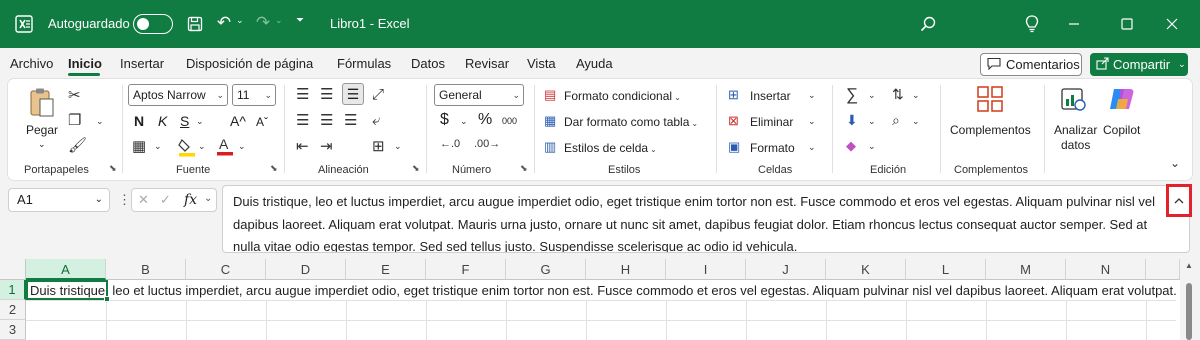 This screenshot has width=1200, height=340. What do you see at coordinates (378, 146) in the screenshot?
I see `merge-center-icon: ⊞` at bounding box center [378, 146].